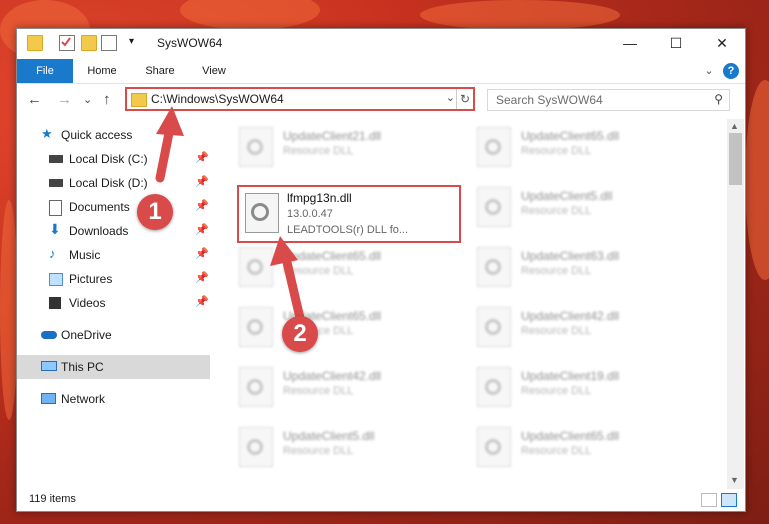 This screenshot has width=769, height=524. I want to click on step-2-badge: 2, so click(300, 334).